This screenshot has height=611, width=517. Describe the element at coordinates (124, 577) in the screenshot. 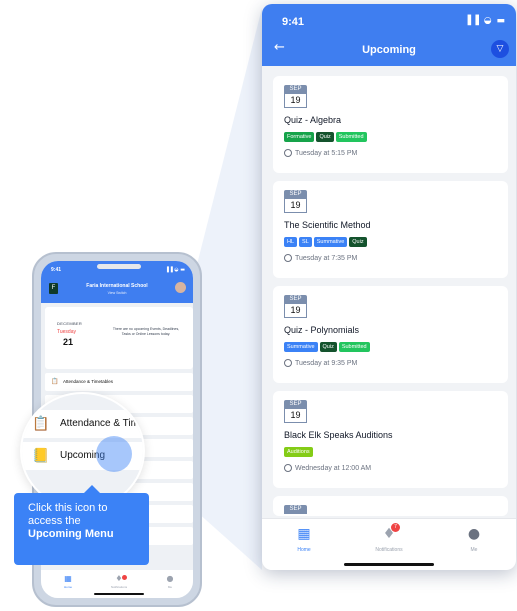

I see `notifications-badge` at that location.